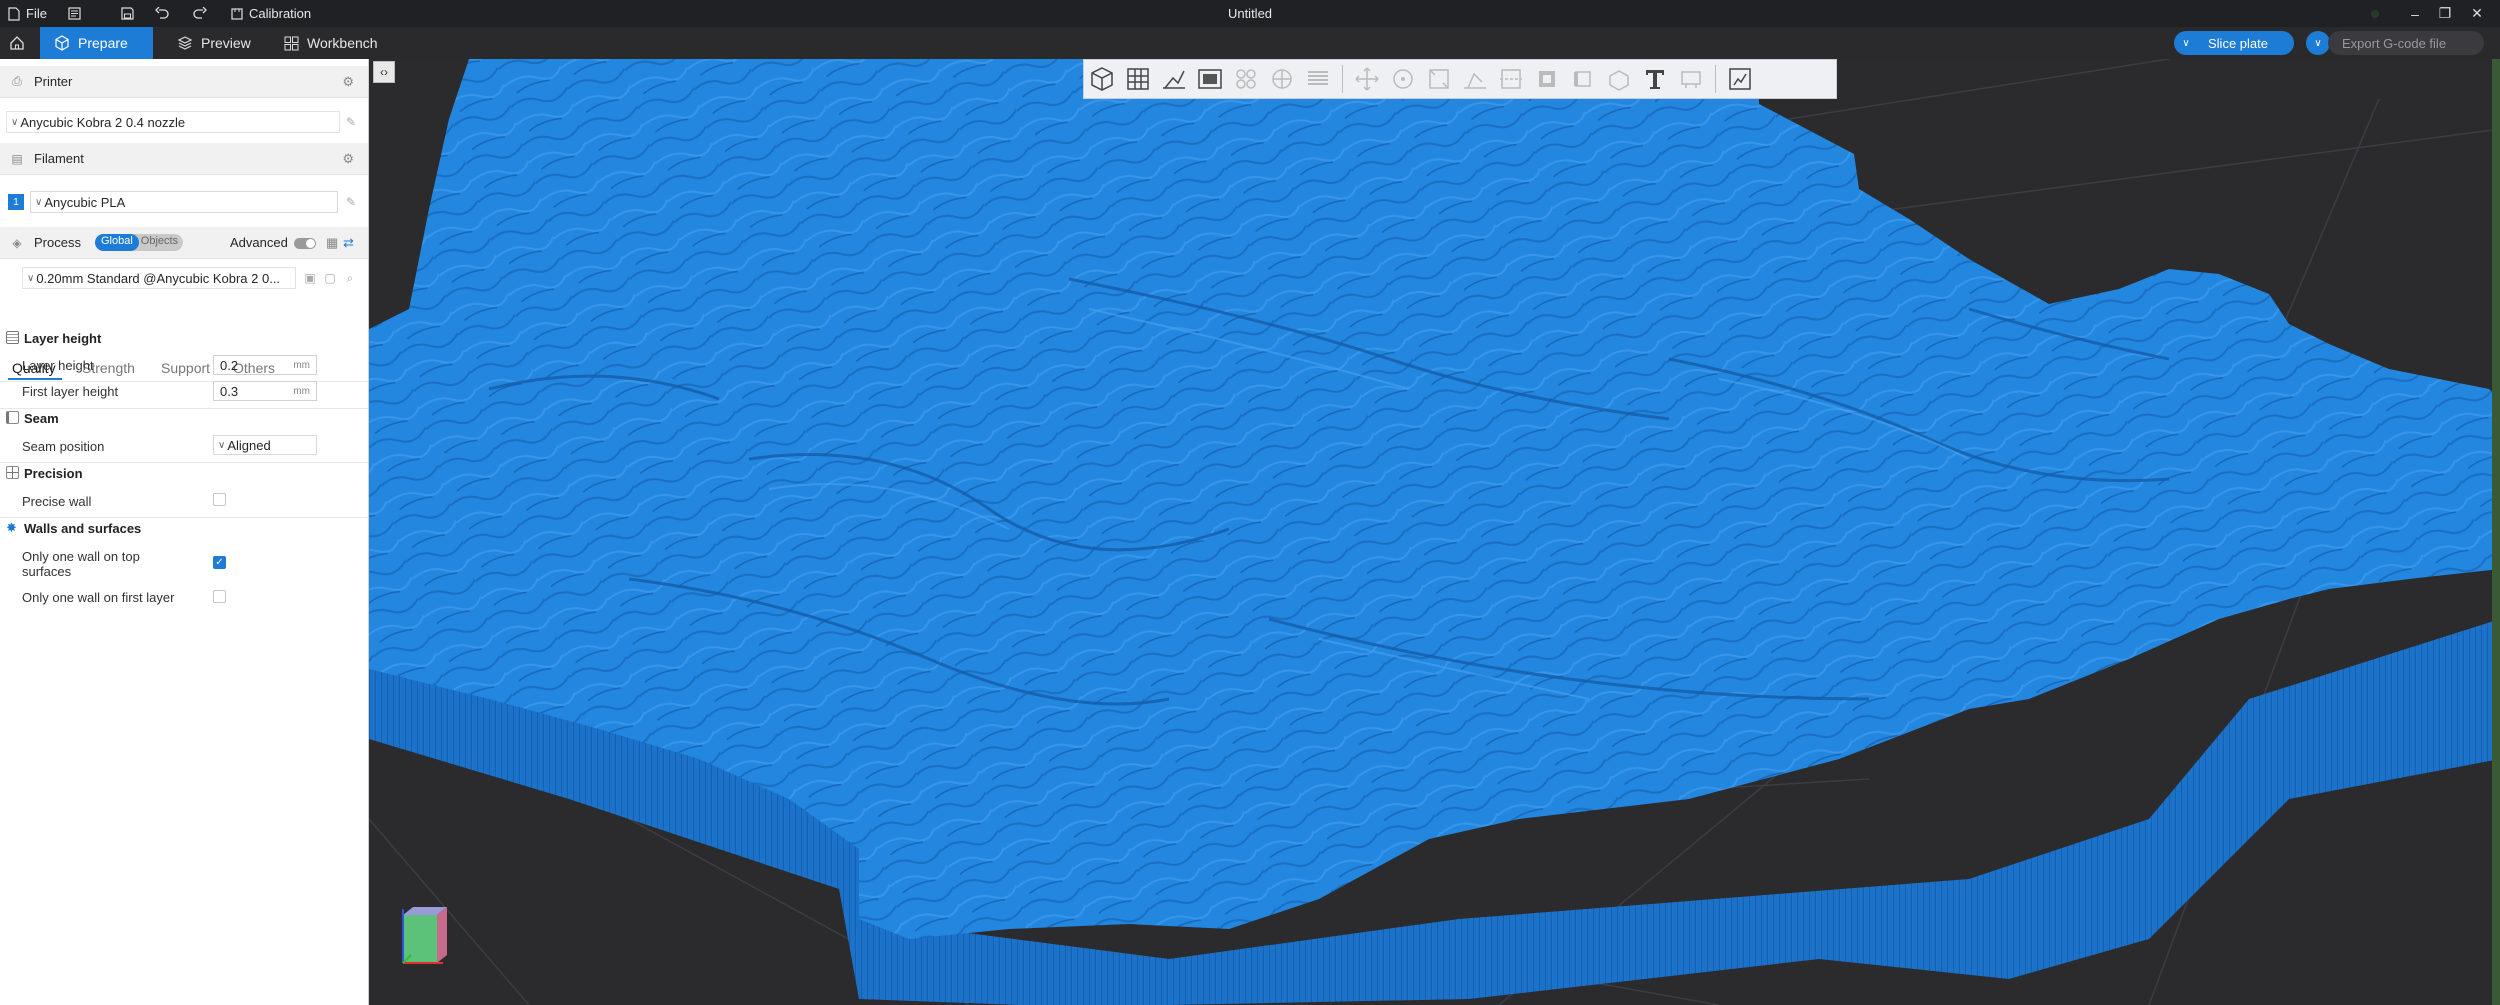 This screenshot has height=1005, width=2500. I want to click on scale-button, so click(1439, 79).